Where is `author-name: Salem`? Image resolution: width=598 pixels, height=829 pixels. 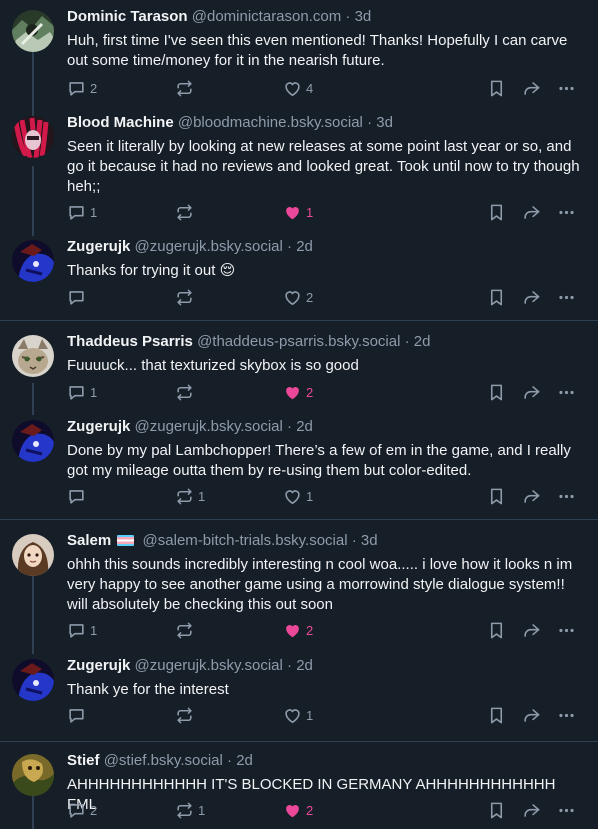
author-name: Salem is located at coordinates (89, 540).